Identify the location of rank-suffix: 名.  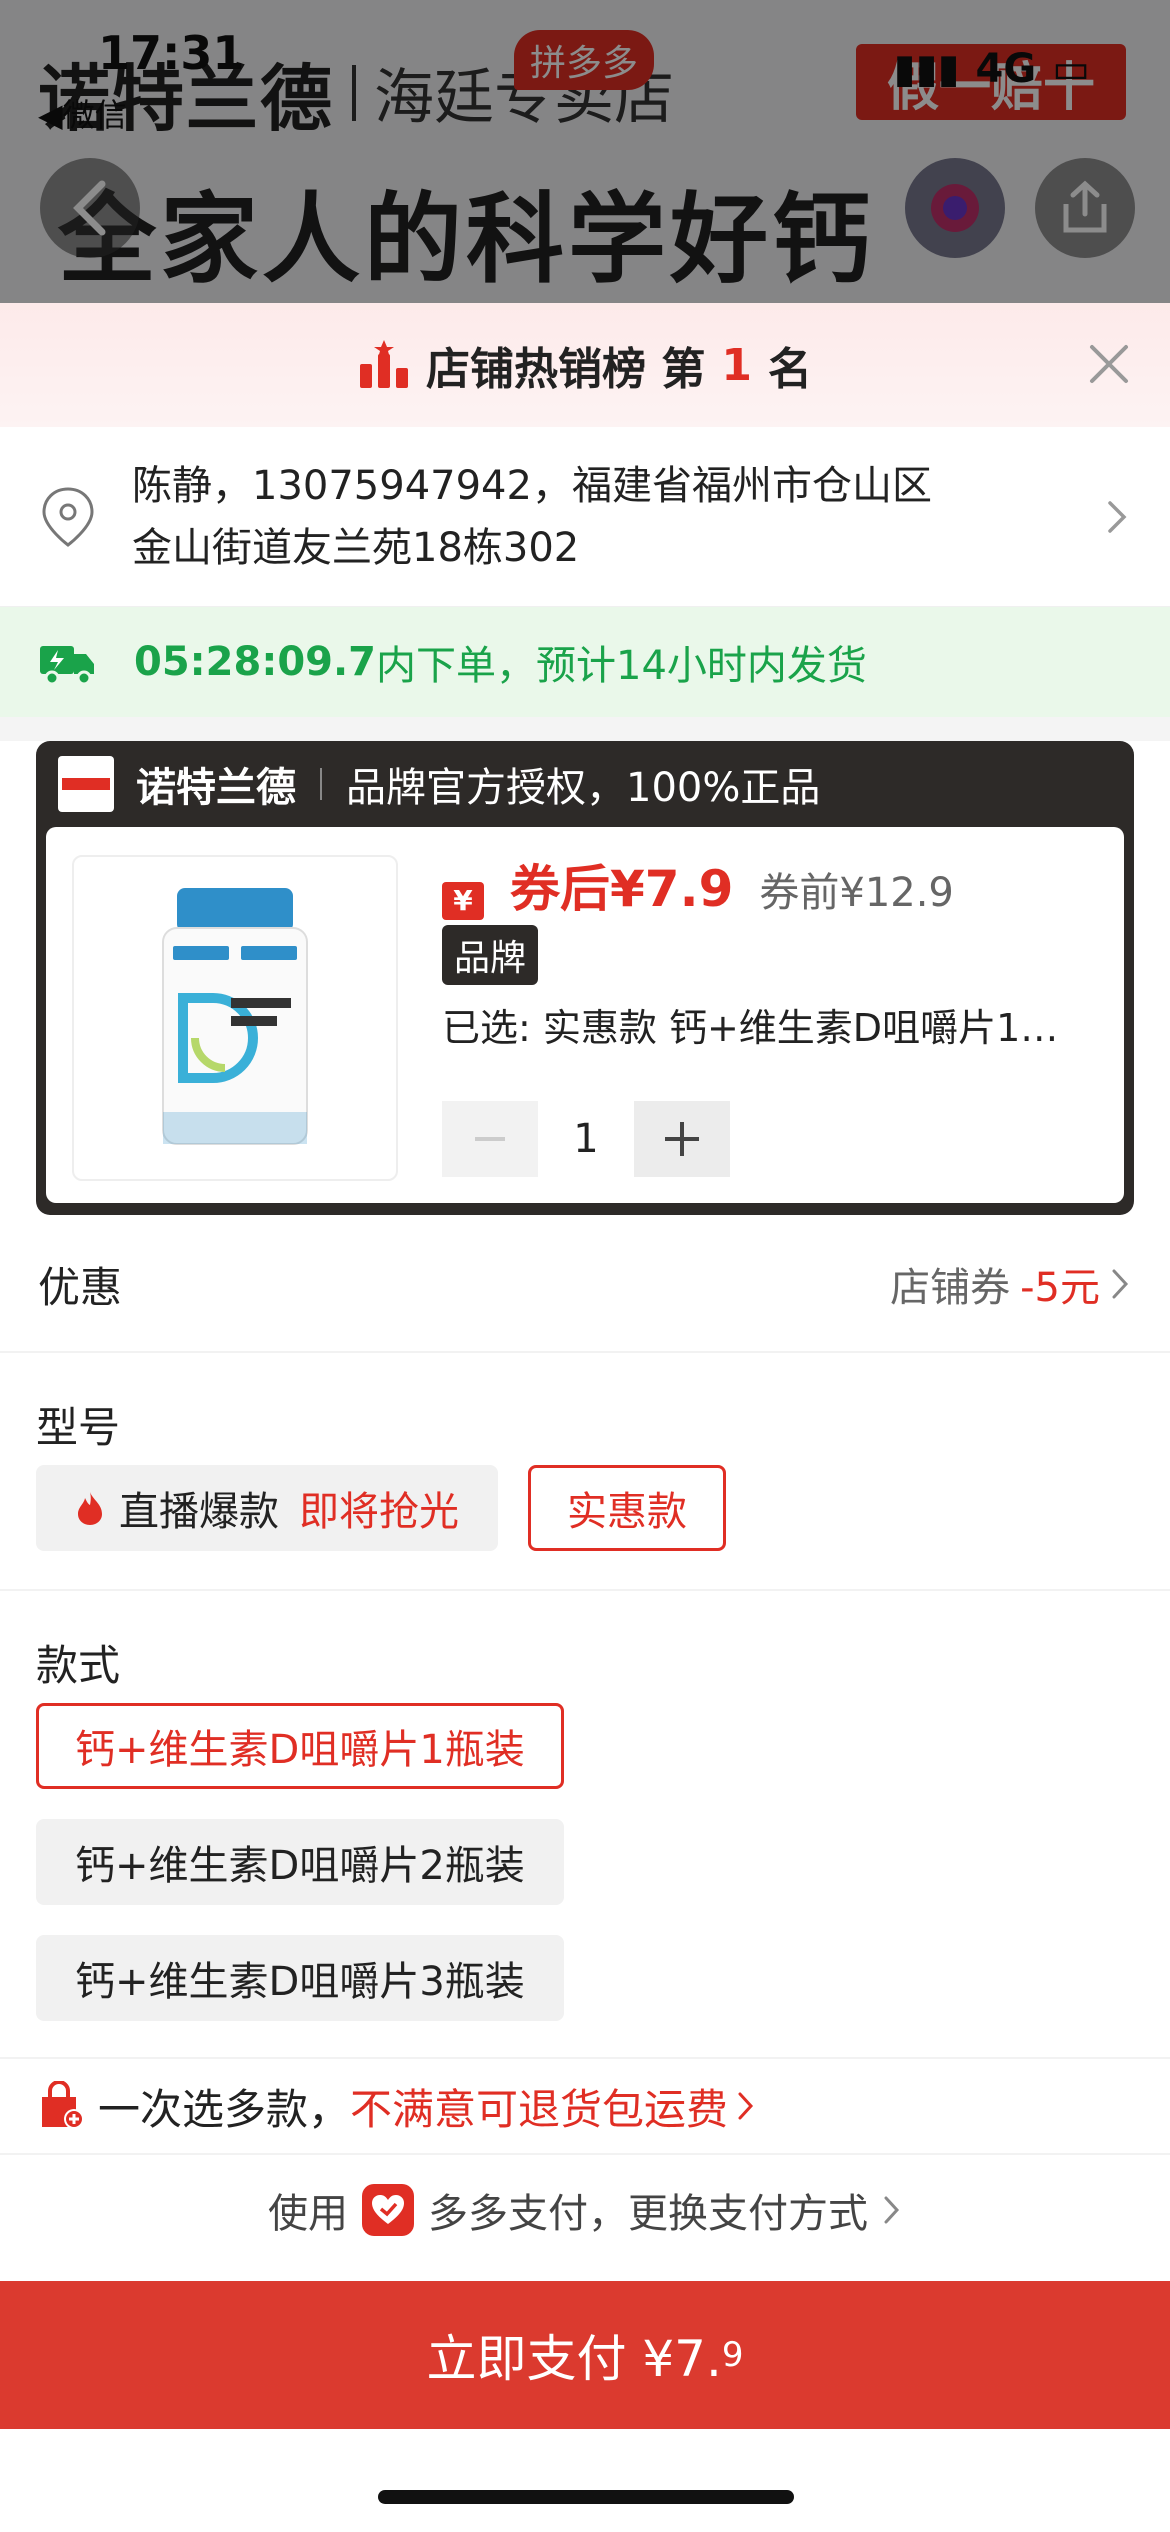
(789, 369).